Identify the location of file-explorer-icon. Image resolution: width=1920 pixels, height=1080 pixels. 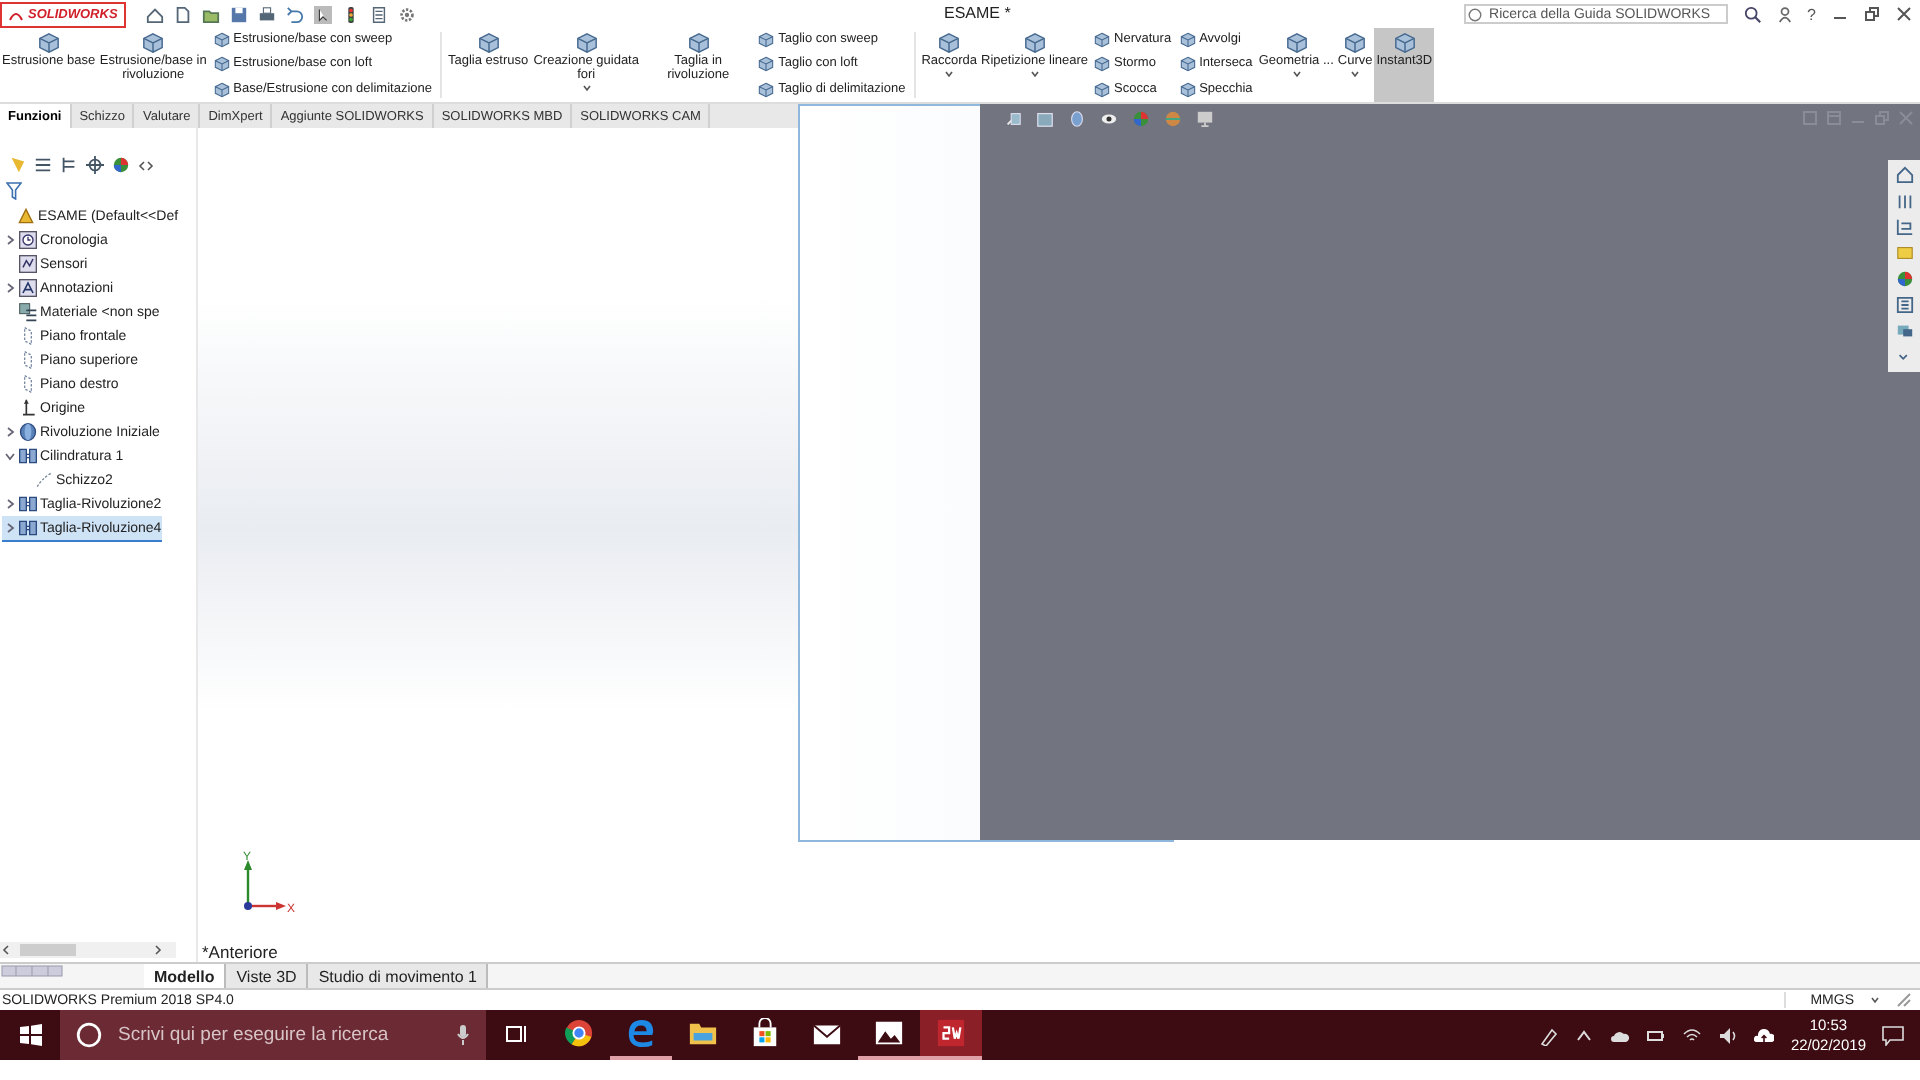
(1904, 227).